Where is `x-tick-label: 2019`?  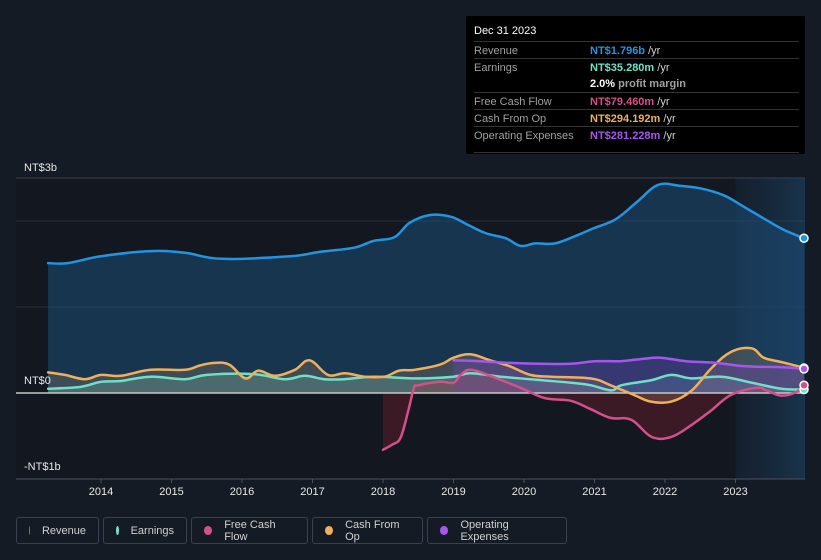 x-tick-label: 2019 is located at coordinates (453, 492).